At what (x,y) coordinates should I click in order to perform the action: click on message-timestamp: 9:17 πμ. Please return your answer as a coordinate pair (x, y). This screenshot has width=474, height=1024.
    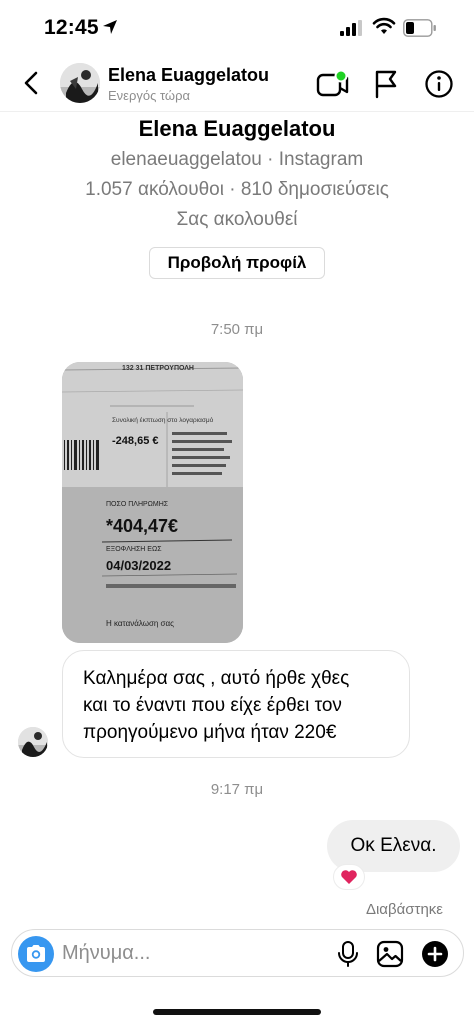
    Looking at the image, I should click on (237, 789).